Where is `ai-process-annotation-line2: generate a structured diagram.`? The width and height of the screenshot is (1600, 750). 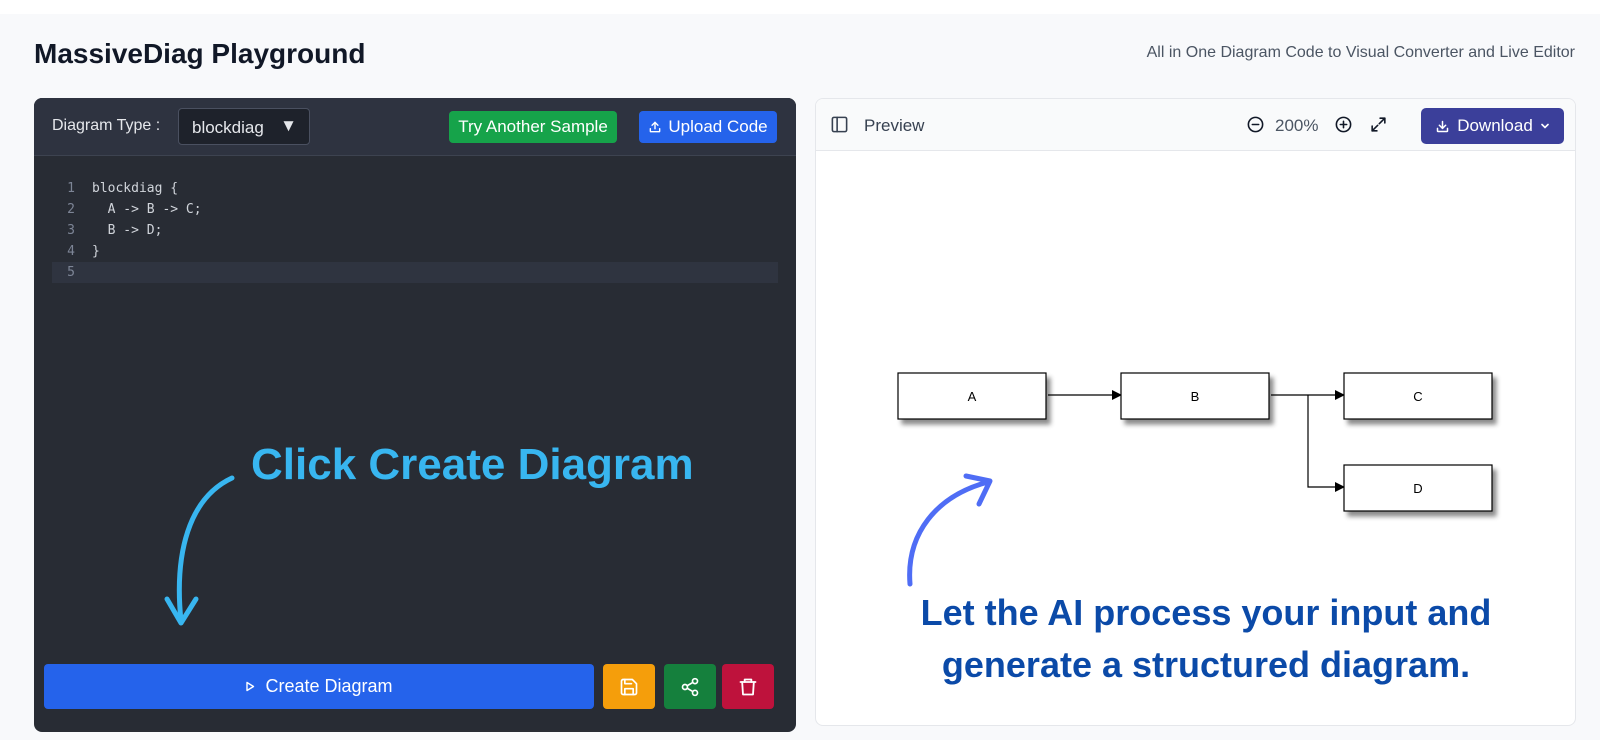
ai-process-annotation-line2: generate a structured diagram. is located at coordinates (1206, 664).